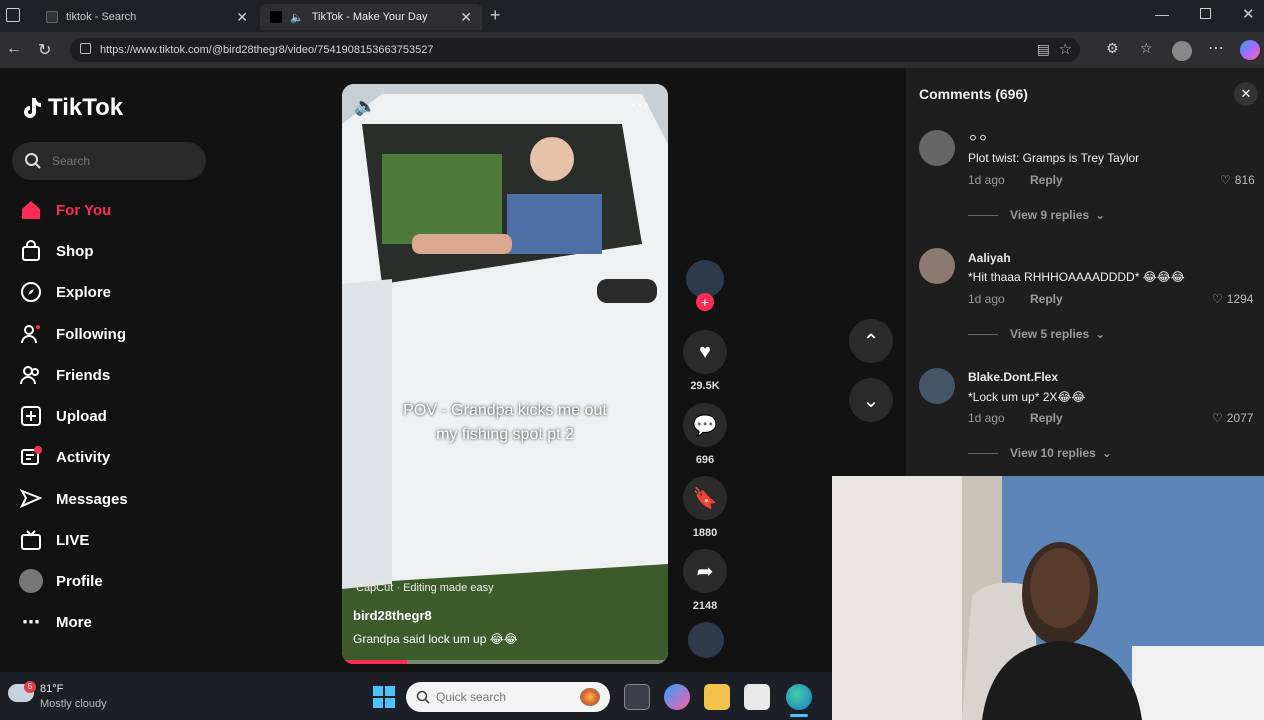 Image resolution: width=1264 pixels, height=720 pixels. What do you see at coordinates (705, 302) in the screenshot?
I see `follow-plus-icon: +` at bounding box center [705, 302].